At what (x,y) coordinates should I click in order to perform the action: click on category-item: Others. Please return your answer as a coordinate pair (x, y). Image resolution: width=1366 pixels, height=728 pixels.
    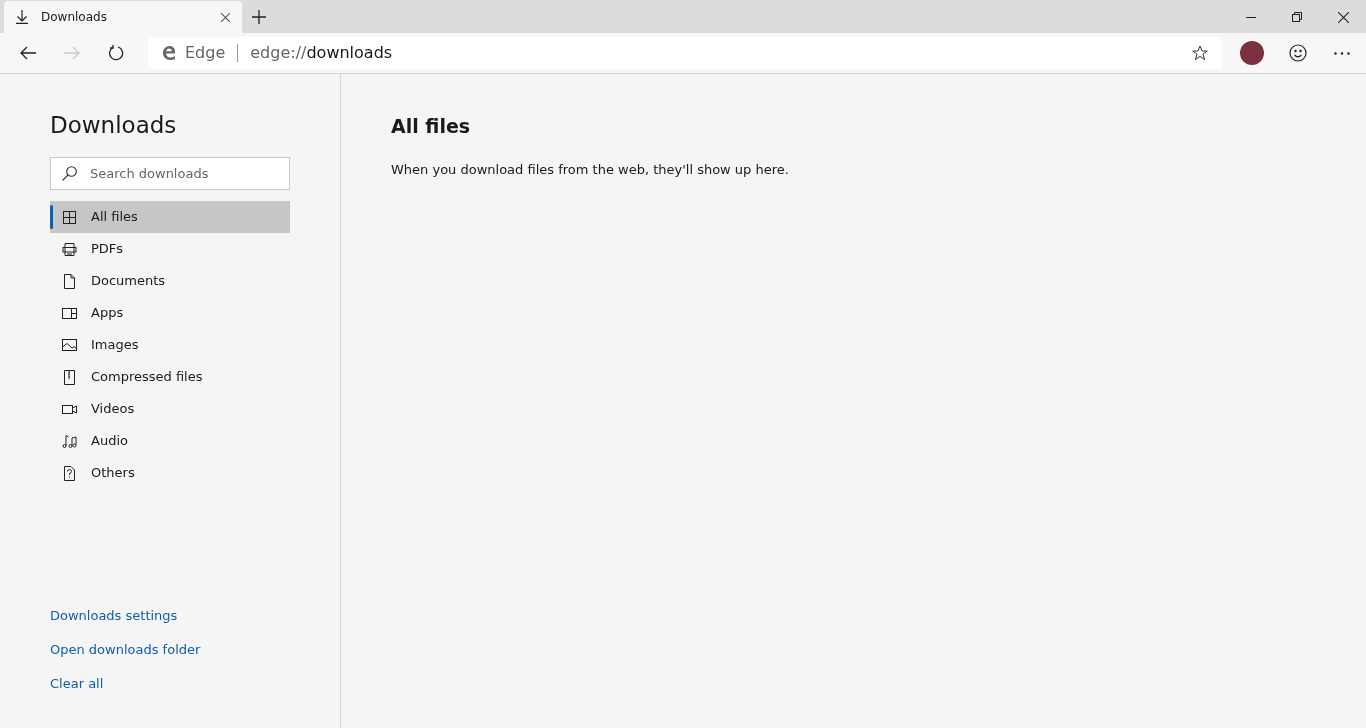
    Looking at the image, I should click on (170, 473).